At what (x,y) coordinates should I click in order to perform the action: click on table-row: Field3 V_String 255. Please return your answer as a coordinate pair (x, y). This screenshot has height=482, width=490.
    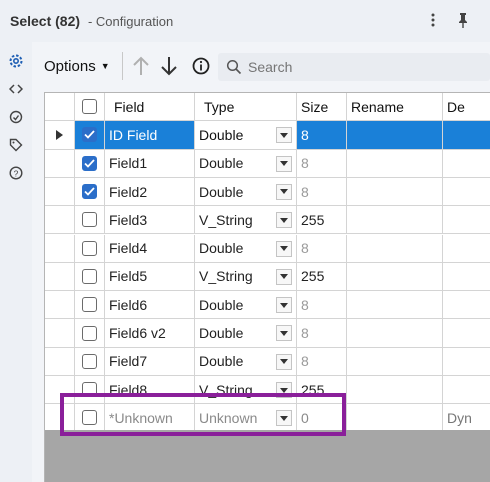
    Looking at the image, I should click on (267, 220).